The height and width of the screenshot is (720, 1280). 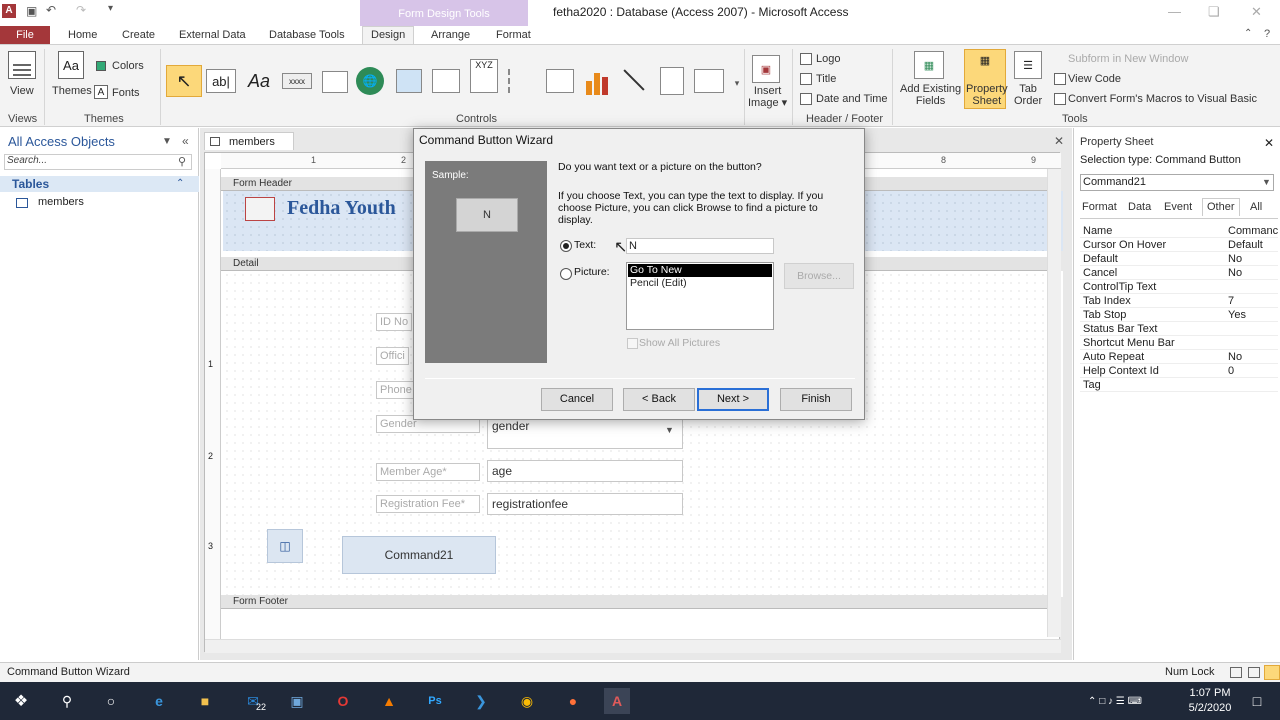 I want to click on restore-icon: ❏, so click(x=1214, y=12).